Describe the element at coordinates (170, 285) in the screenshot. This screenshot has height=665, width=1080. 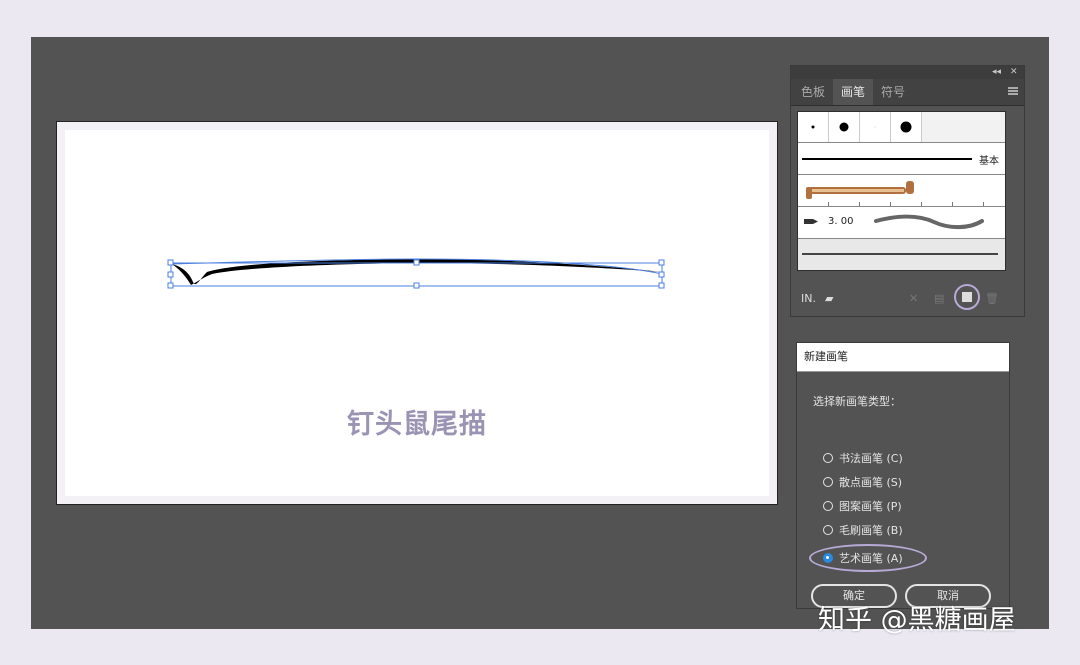
I see `handle-bottom-left` at that location.